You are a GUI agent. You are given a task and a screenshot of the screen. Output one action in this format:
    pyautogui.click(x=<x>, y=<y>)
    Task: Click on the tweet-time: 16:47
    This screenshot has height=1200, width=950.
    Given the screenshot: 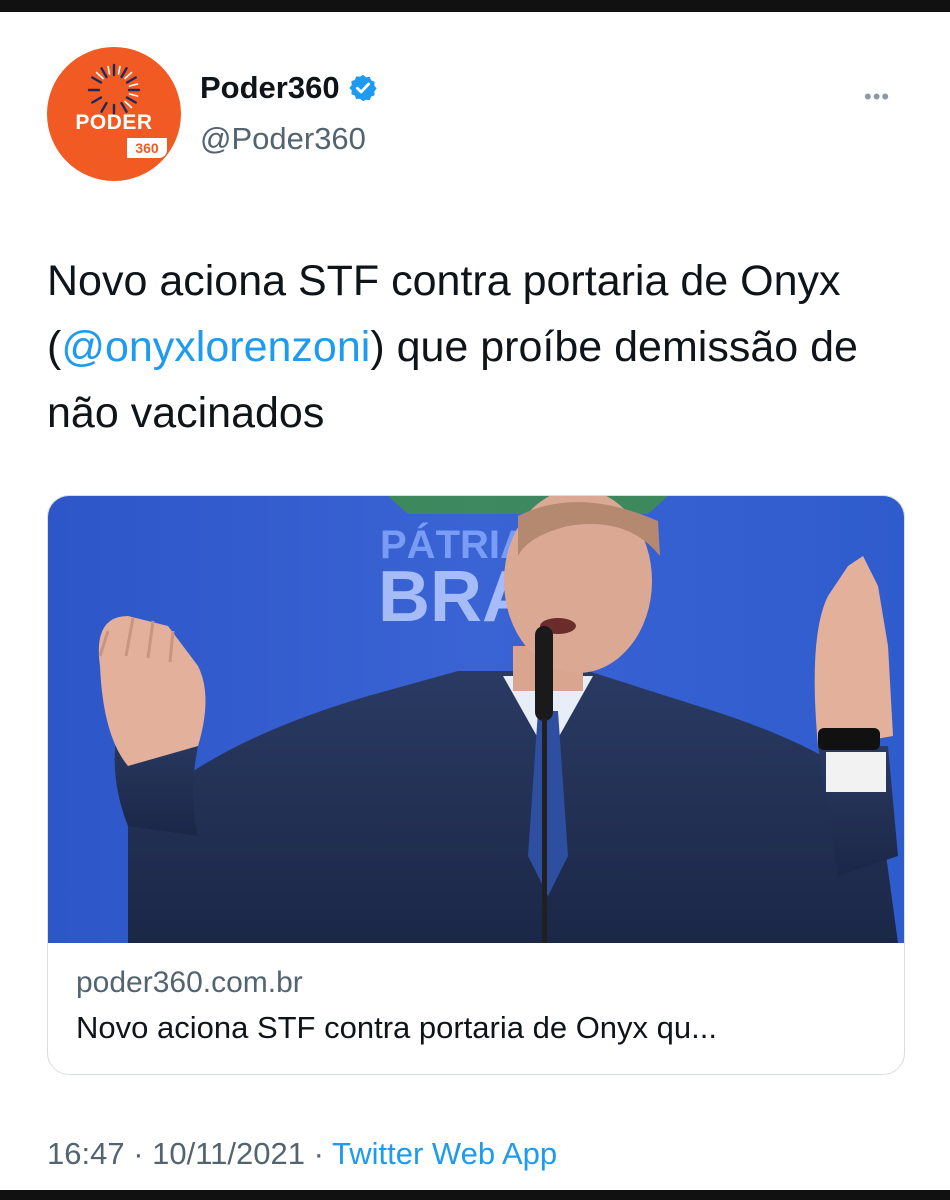 What is the action you would take?
    pyautogui.click(x=86, y=1153)
    